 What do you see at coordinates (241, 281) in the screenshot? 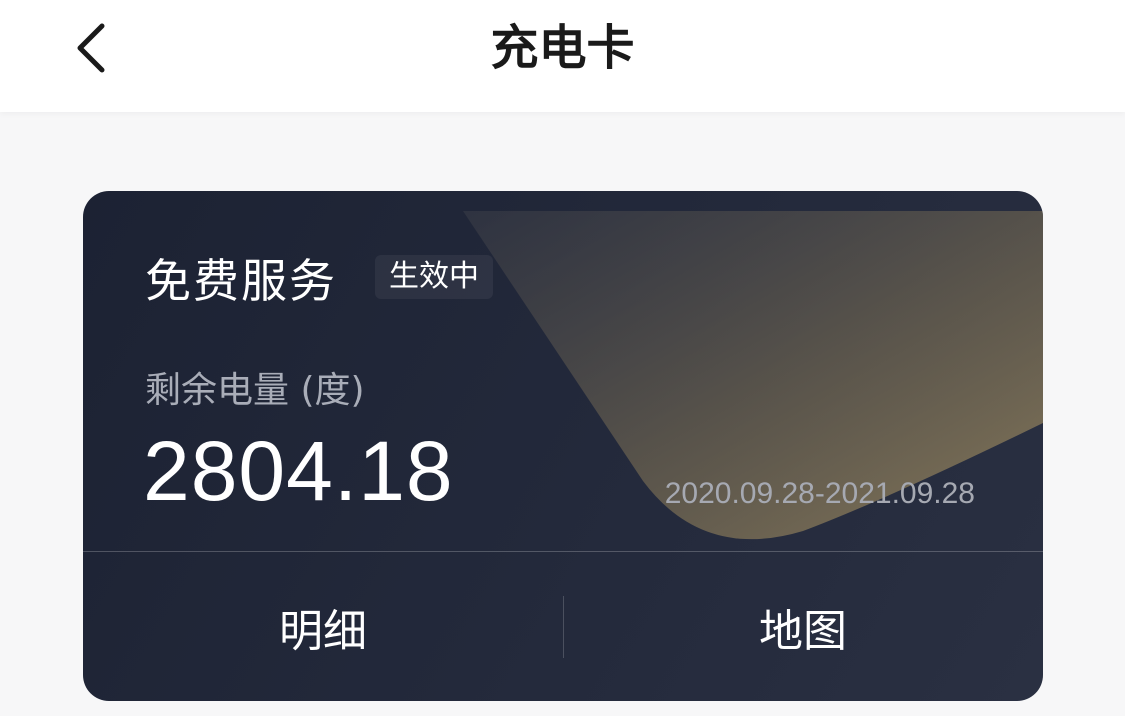
I see `service-name: 免费服务` at bounding box center [241, 281].